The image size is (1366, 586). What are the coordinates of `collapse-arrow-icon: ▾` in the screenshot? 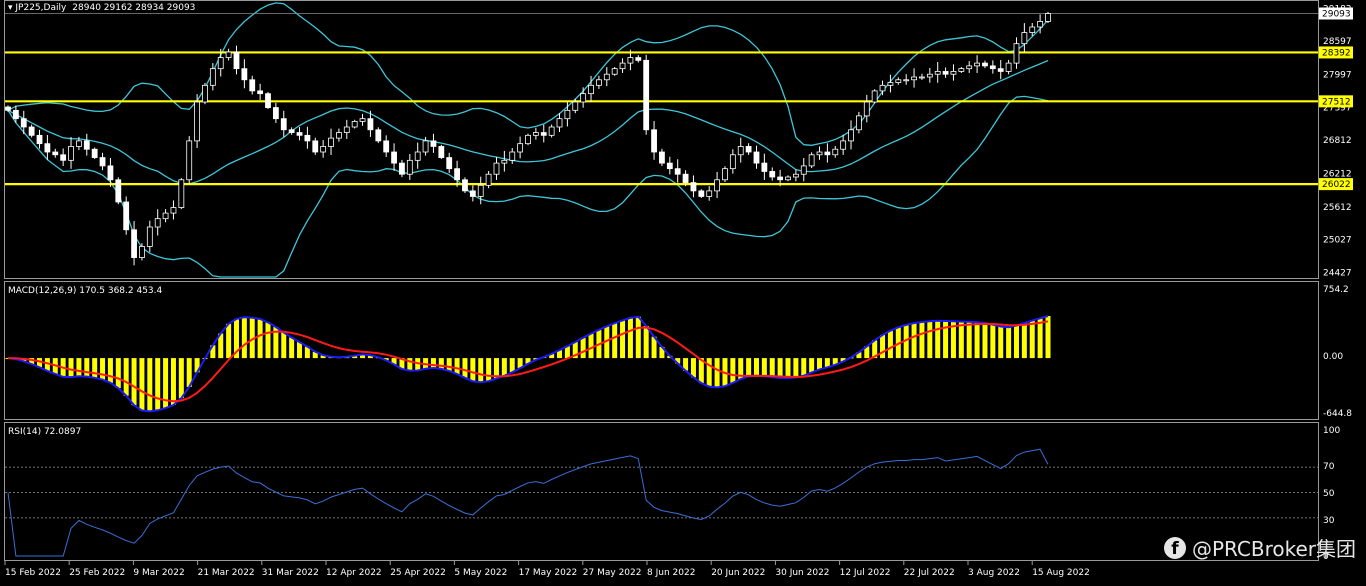 It's located at (11, 8).